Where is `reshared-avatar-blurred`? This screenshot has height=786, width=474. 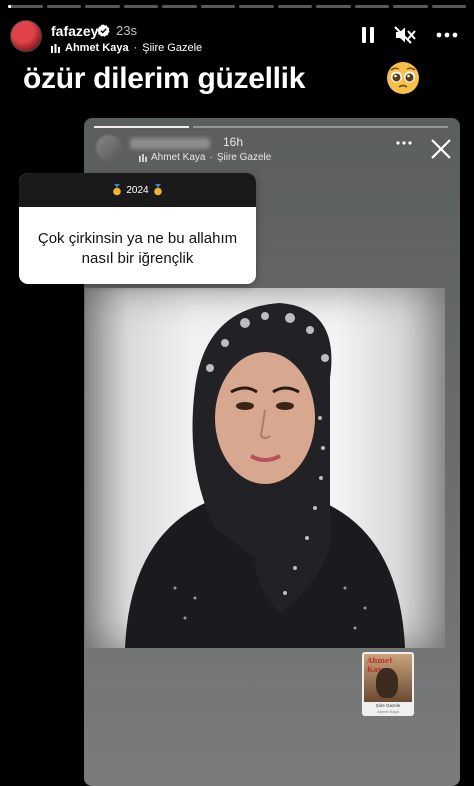 reshared-avatar-blurred is located at coordinates (109, 148).